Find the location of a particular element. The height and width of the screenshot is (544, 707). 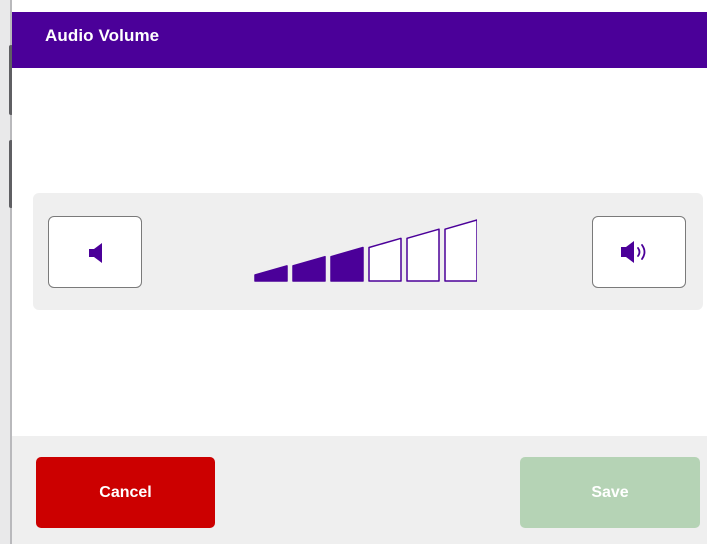

volume-up-button is located at coordinates (639, 252).